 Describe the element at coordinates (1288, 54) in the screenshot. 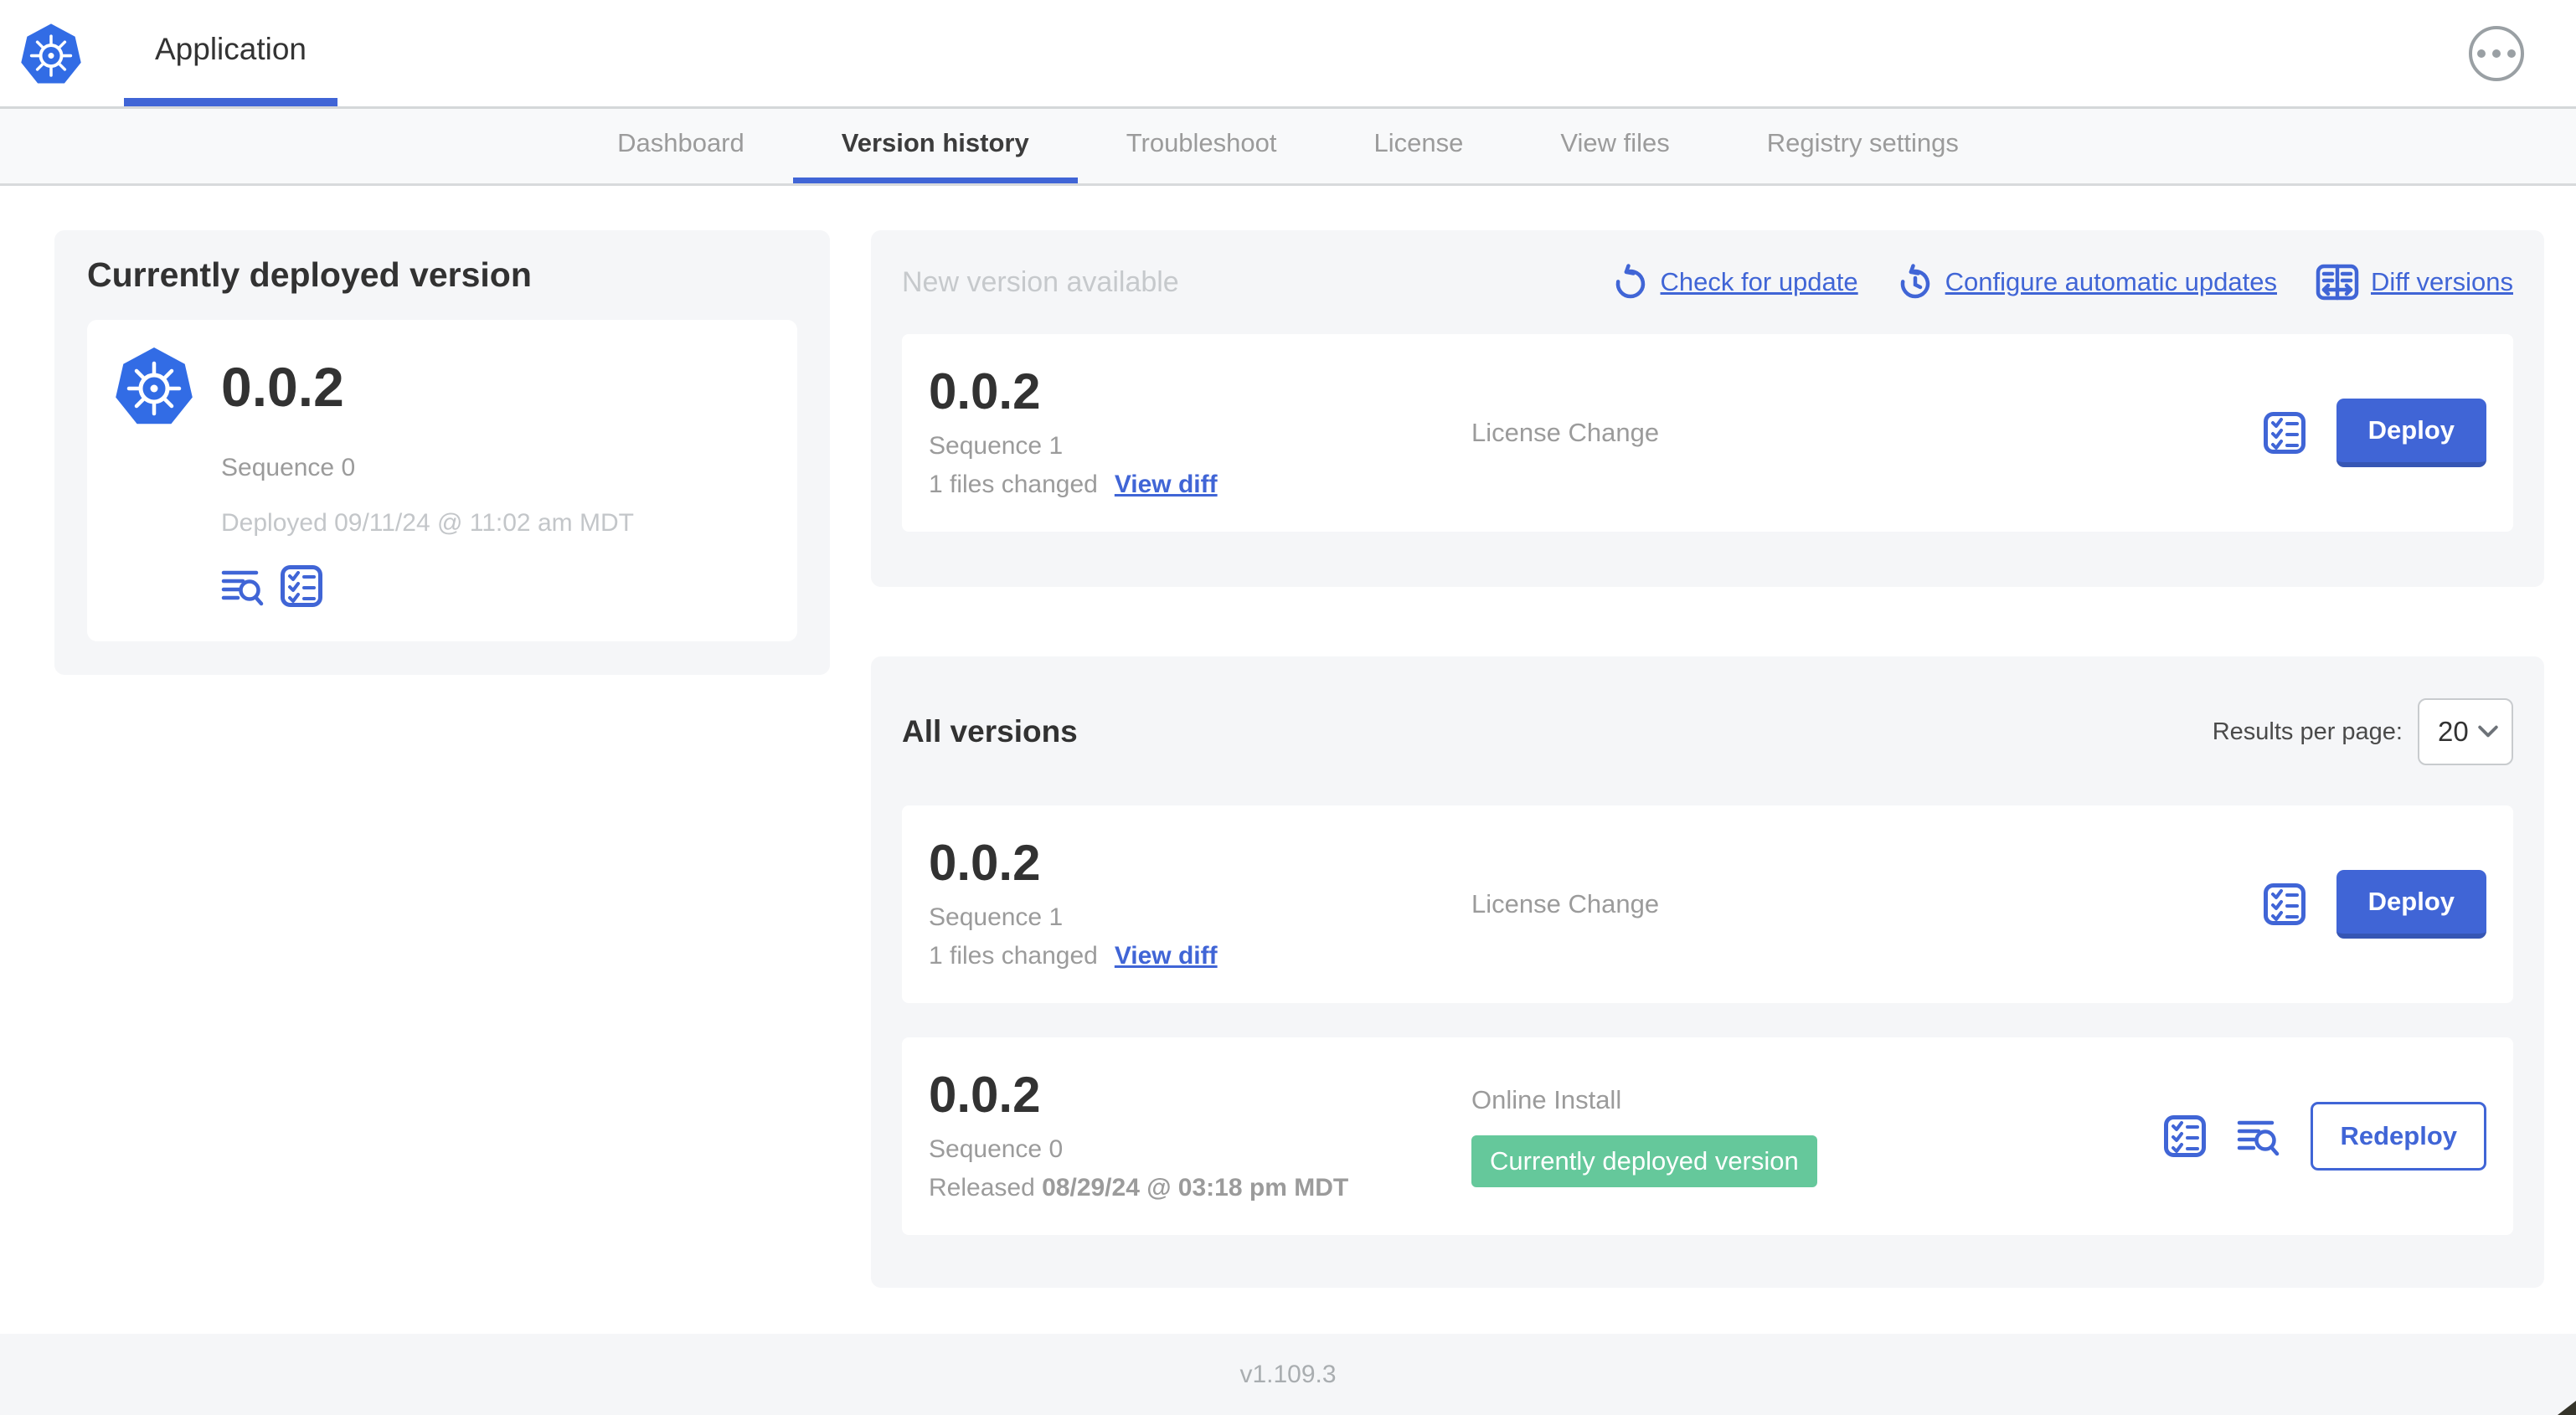

I see `top-bar: Application` at that location.